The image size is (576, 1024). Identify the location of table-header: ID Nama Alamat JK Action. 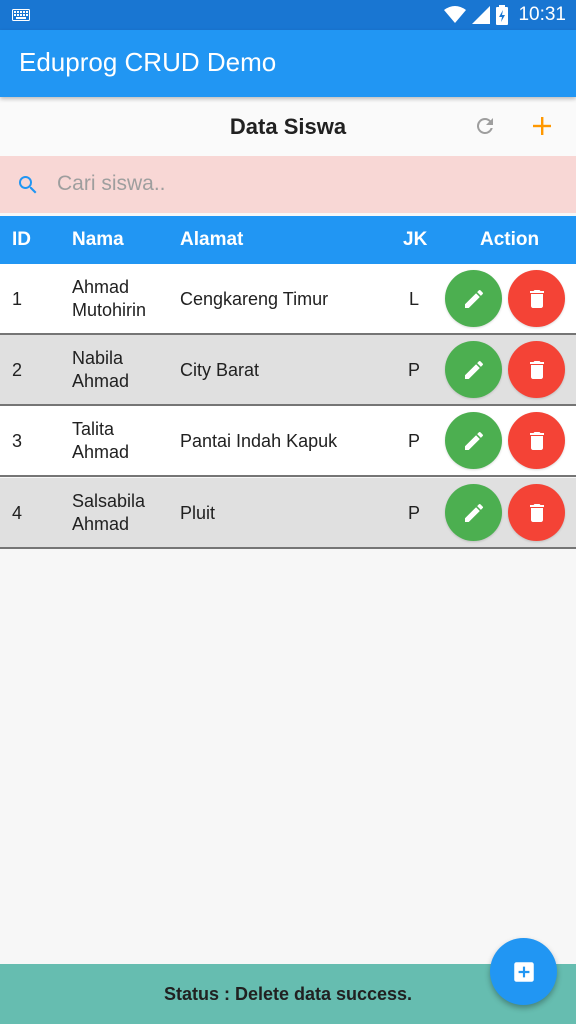
(288, 240).